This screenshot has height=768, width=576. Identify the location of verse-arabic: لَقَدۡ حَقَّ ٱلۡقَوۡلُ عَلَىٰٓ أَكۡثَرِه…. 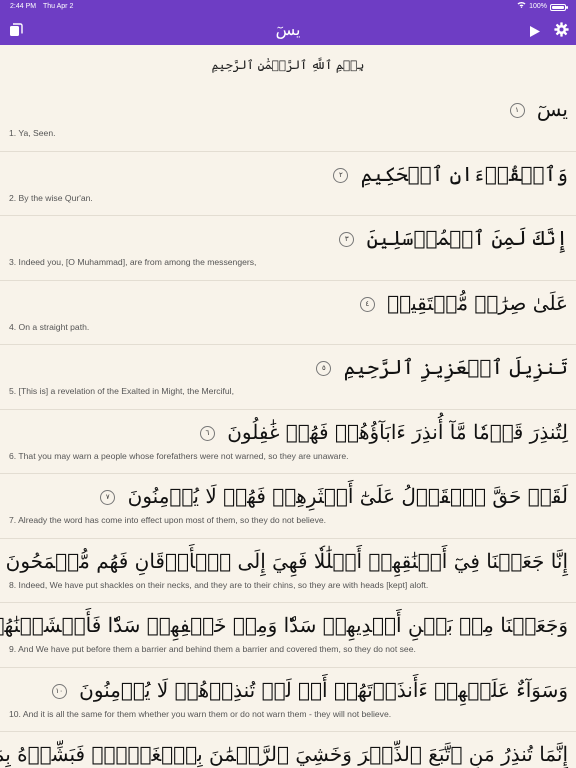
(334, 496).